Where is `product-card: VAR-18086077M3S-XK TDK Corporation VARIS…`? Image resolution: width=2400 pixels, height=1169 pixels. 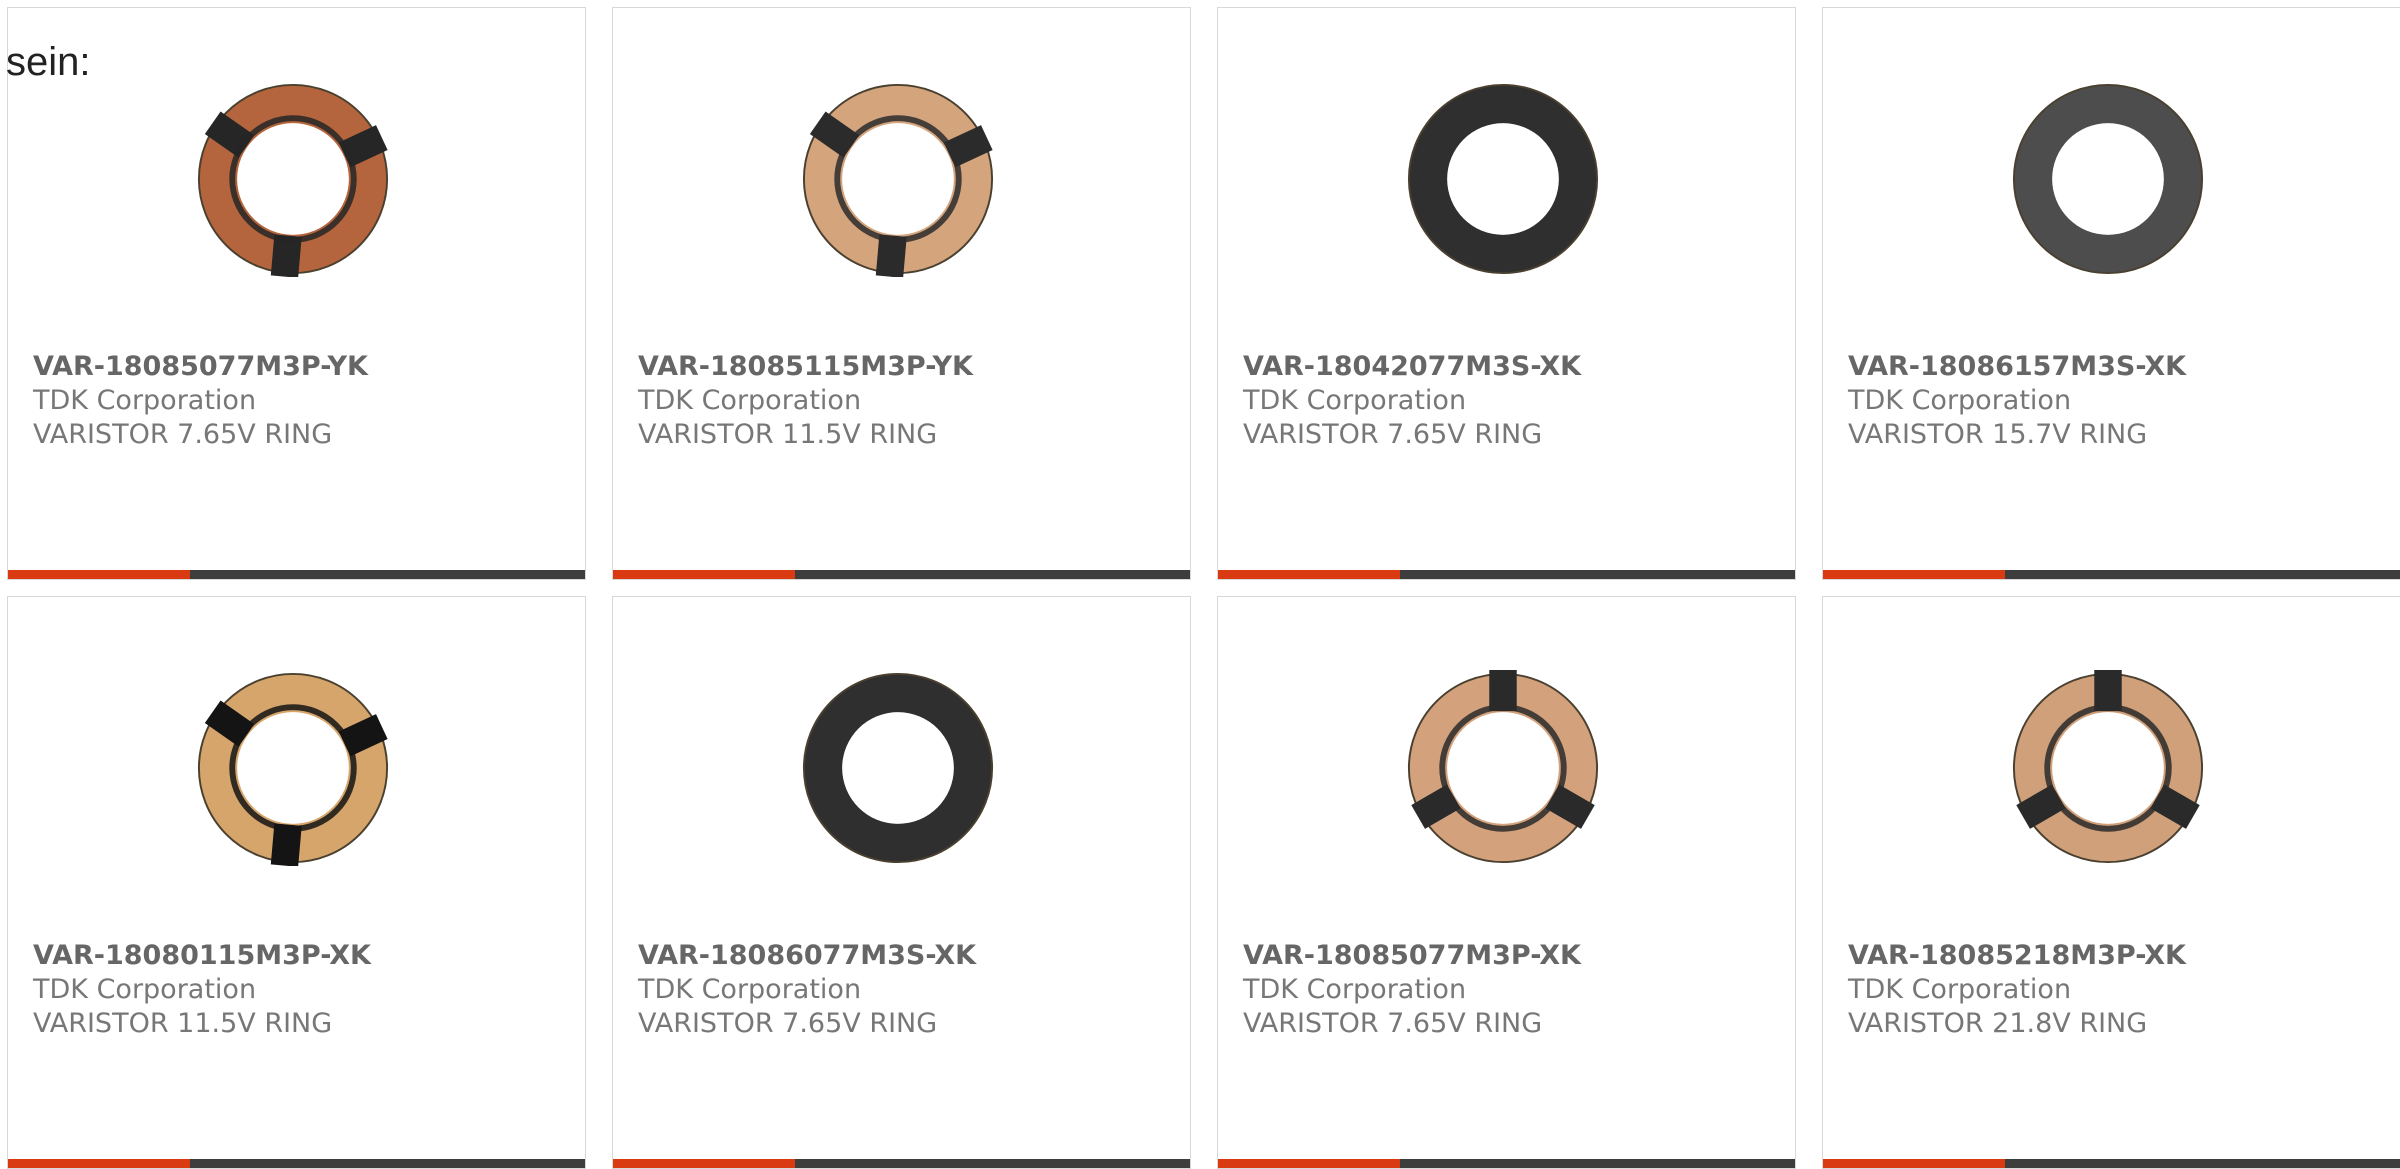
product-card: VAR-18086077M3S-XK TDK Corporation VARIS… is located at coordinates (901, 882).